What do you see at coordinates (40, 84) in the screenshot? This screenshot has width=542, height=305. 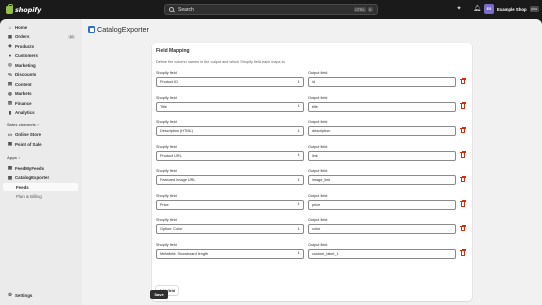 I see `sidebar-item-content: ▤ Content` at bounding box center [40, 84].